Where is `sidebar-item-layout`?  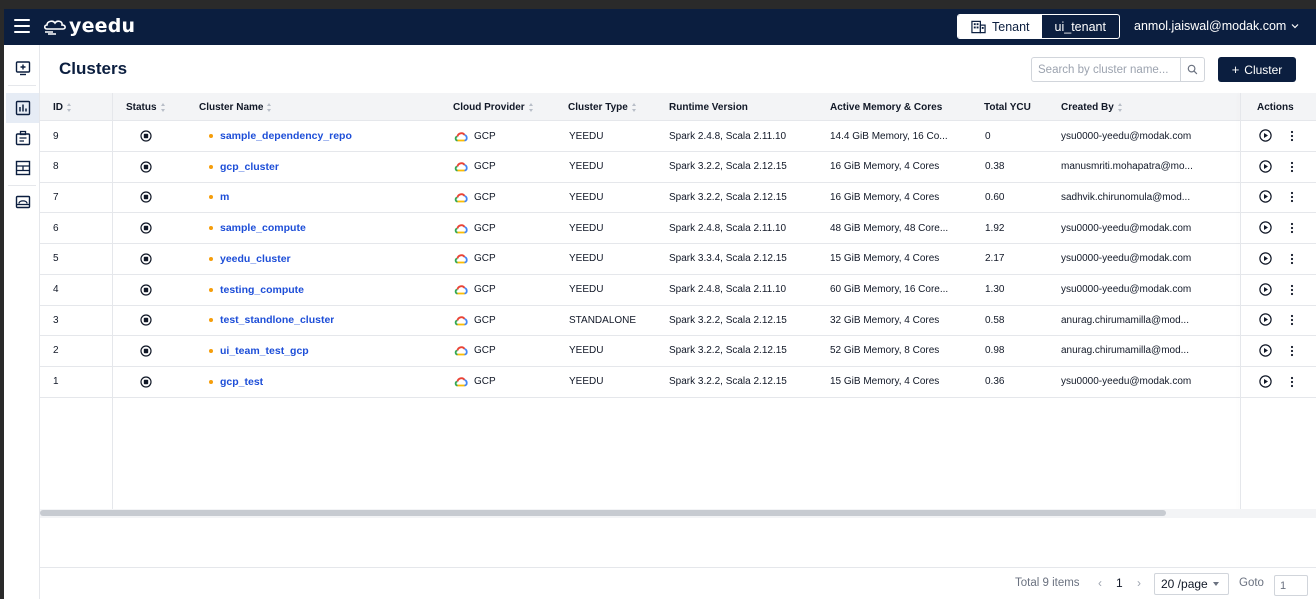
sidebar-item-layout is located at coordinates (22, 168).